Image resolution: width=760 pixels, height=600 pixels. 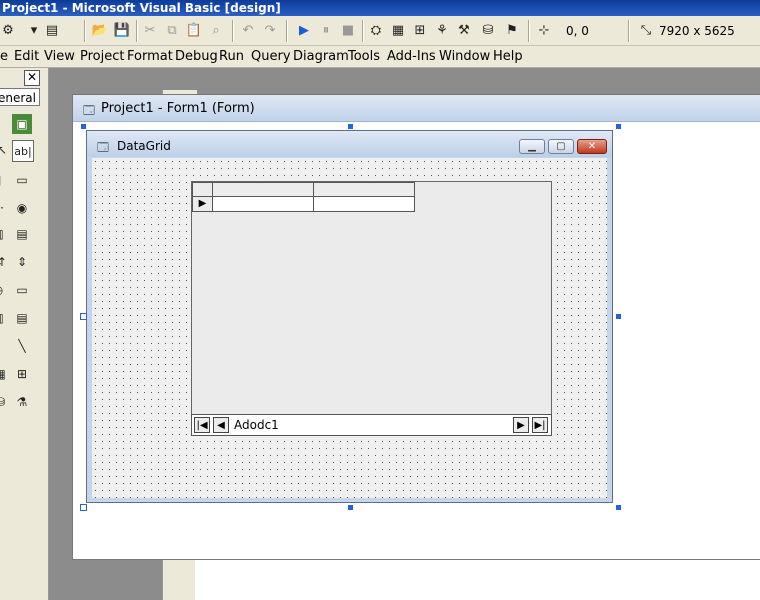 I want to click on menu-tools: Tools, so click(x=364, y=56).